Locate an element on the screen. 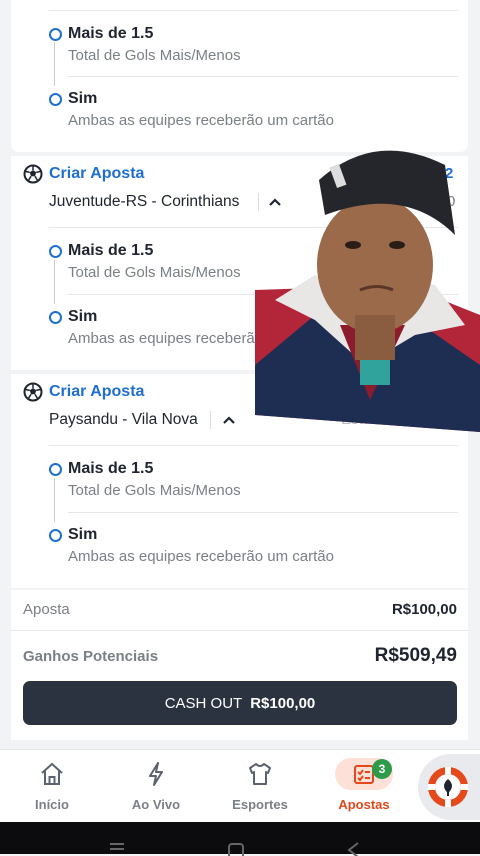 The width and height of the screenshot is (480, 856). cash-out-button: CASH OUT R$100,00 is located at coordinates (240, 703).